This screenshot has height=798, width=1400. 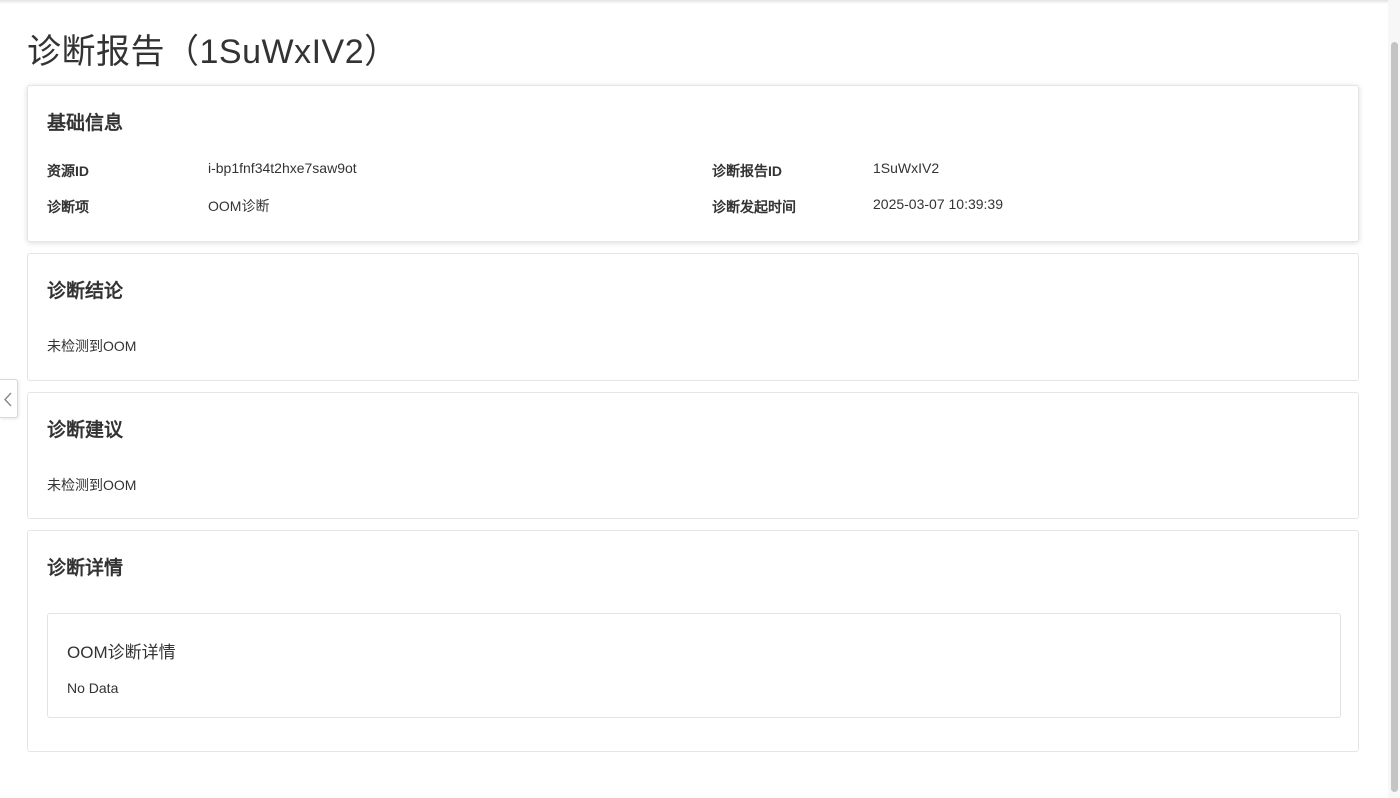 What do you see at coordinates (93, 688) in the screenshot?
I see `oom-detail-text: No Data` at bounding box center [93, 688].